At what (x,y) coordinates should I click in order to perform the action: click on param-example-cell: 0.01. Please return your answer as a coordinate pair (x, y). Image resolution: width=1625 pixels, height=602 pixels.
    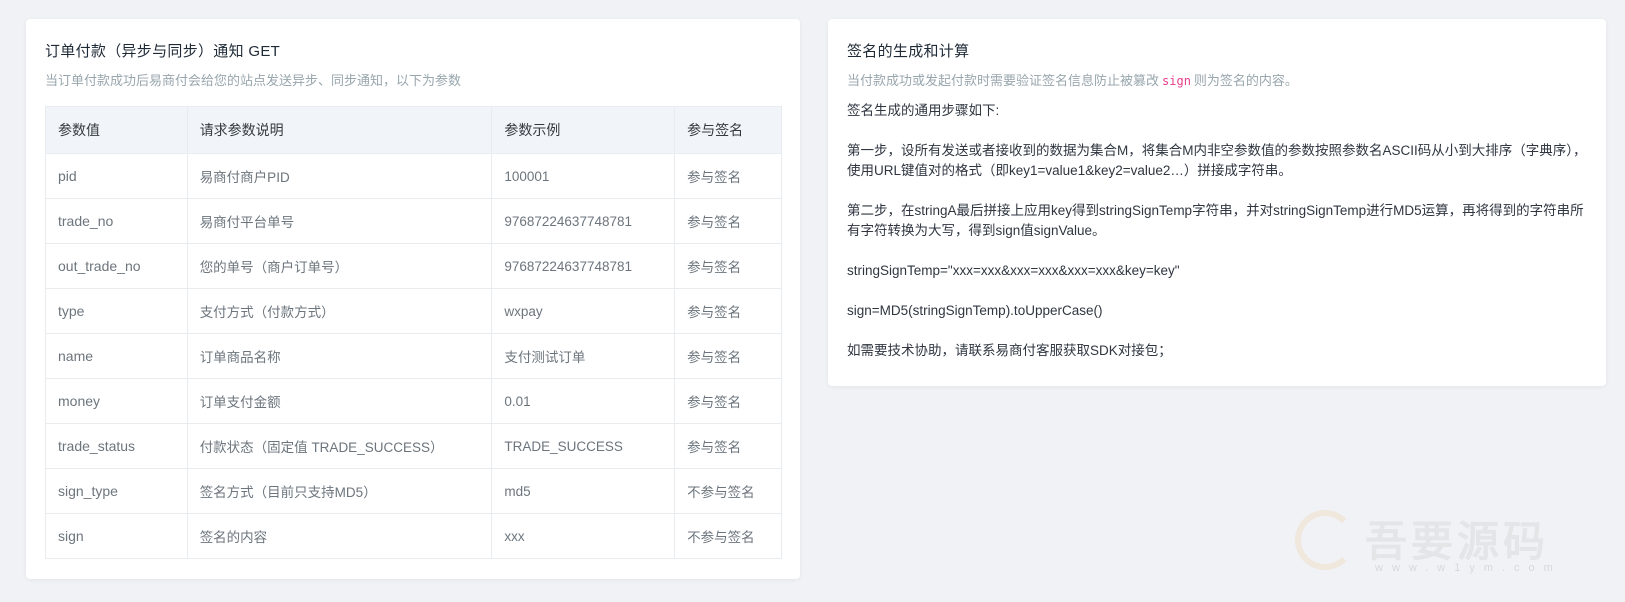
    Looking at the image, I should click on (583, 401).